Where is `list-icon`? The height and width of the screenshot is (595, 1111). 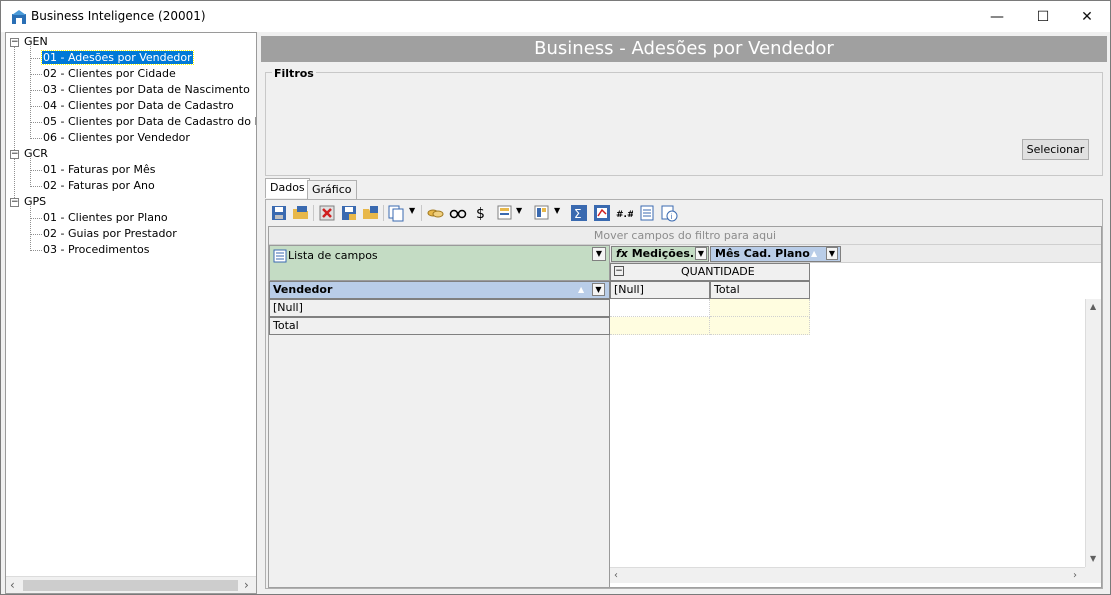
list-icon is located at coordinates (647, 213).